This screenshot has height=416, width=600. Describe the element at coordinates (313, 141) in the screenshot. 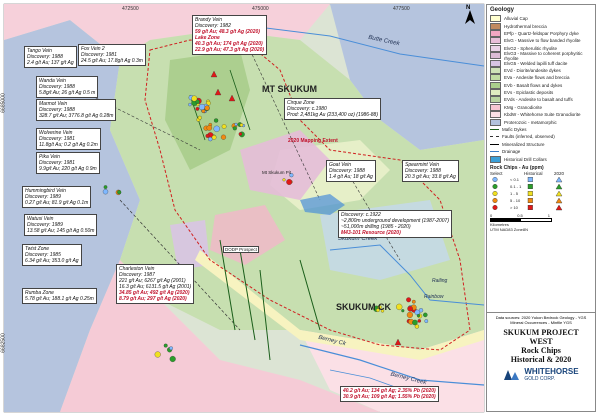

I see `mapping-extent-label: 2020 Mapping Extent` at that location.